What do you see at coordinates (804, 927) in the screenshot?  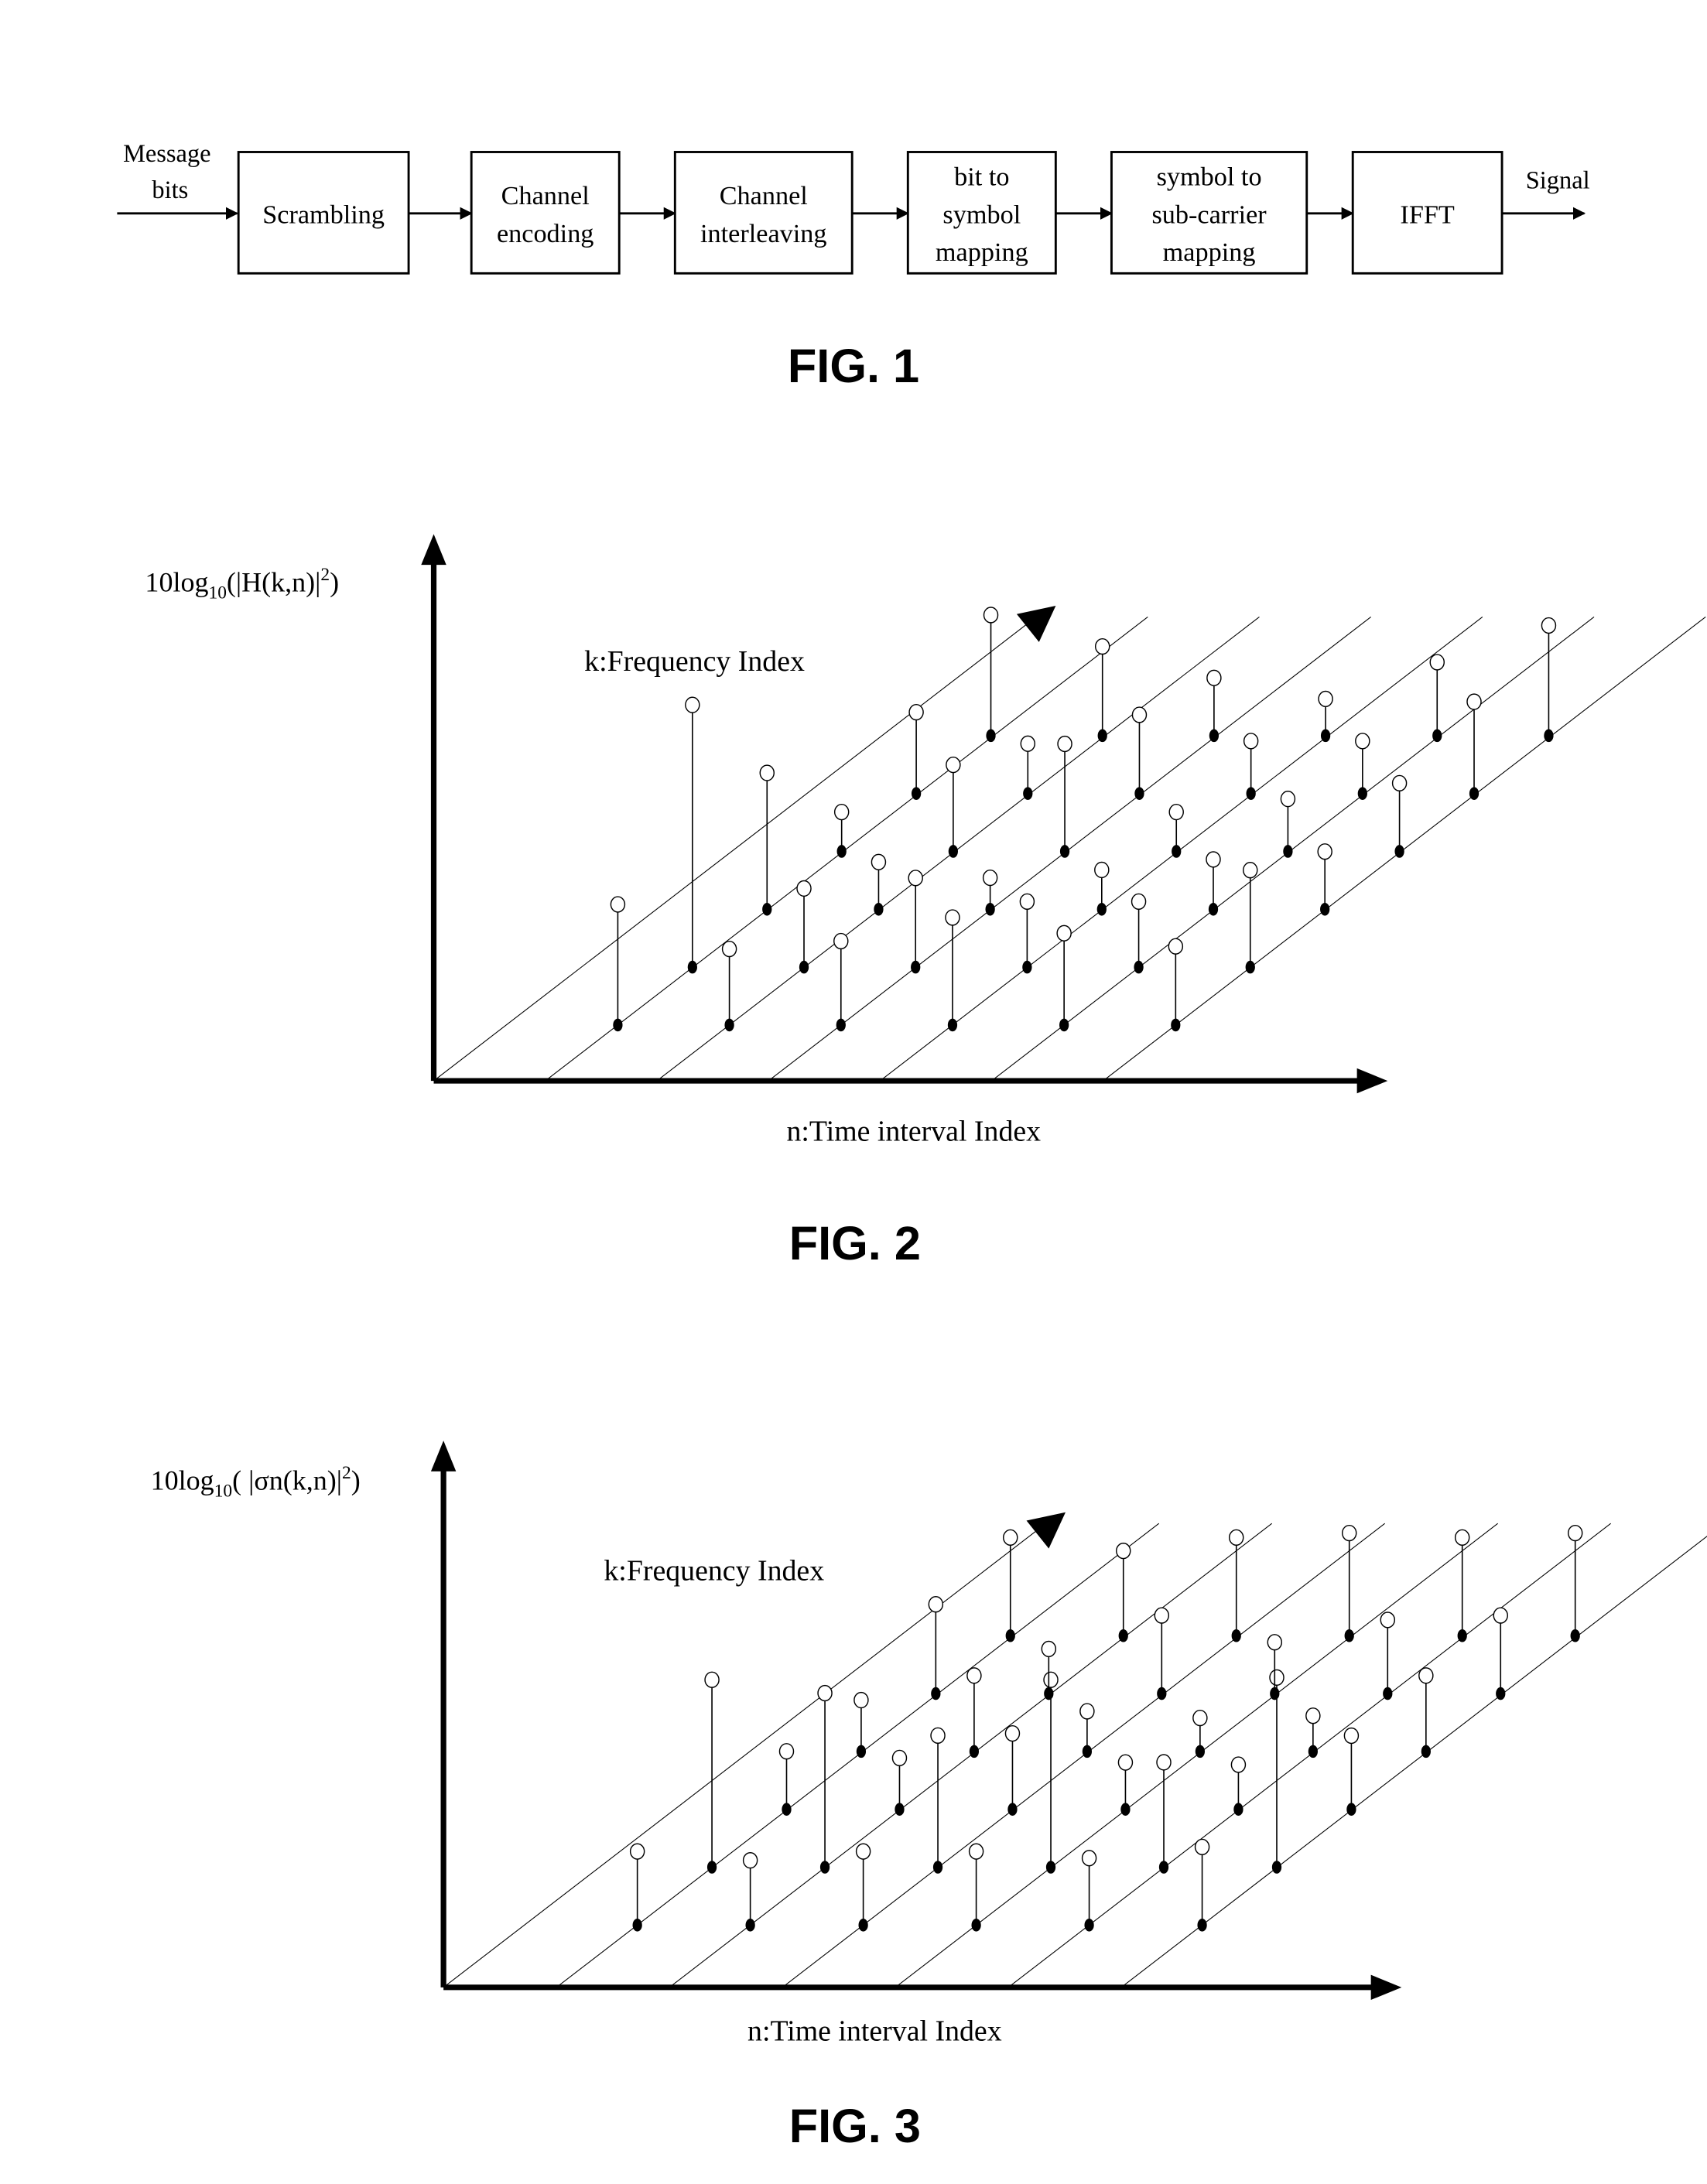 I see `stem-k1-n1` at bounding box center [804, 927].